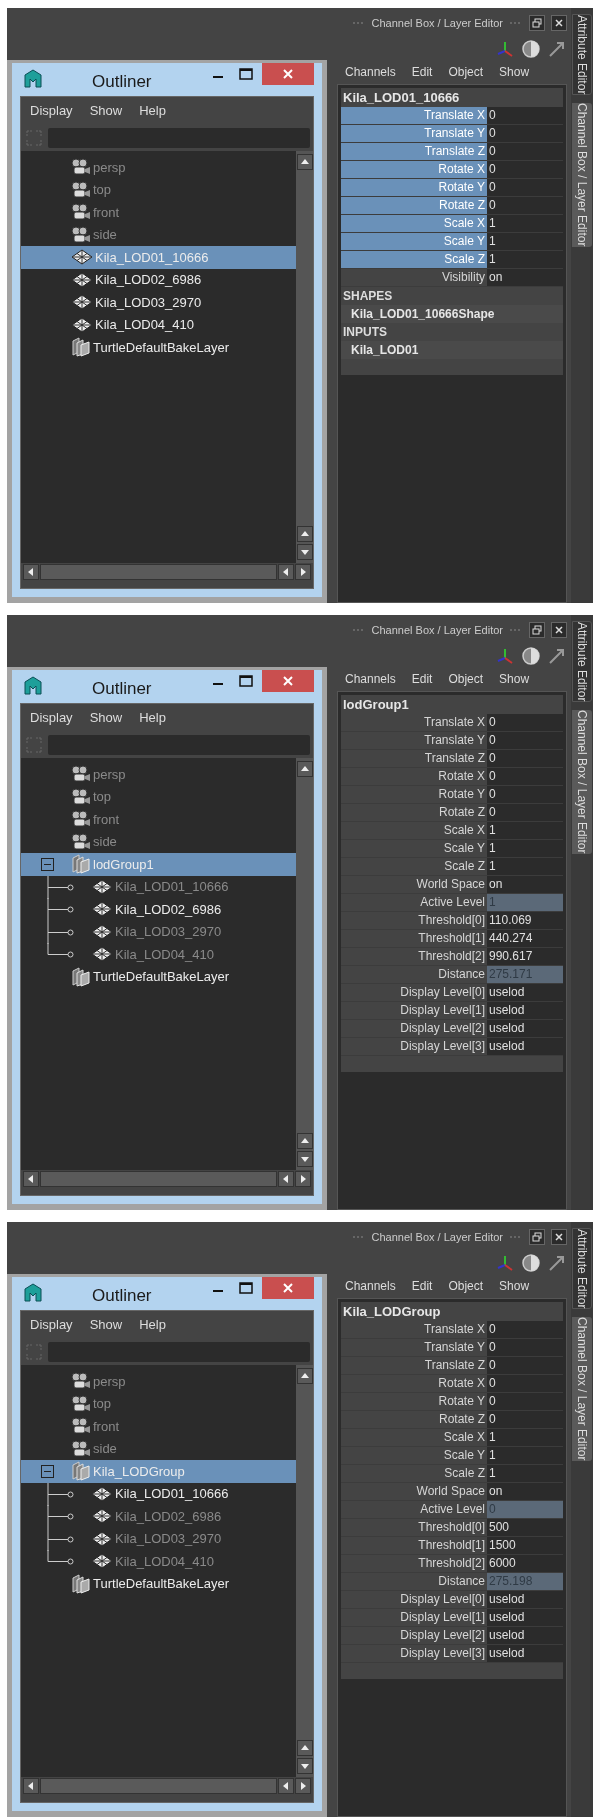  I want to click on channel-label: Distance, so click(414, 1581).